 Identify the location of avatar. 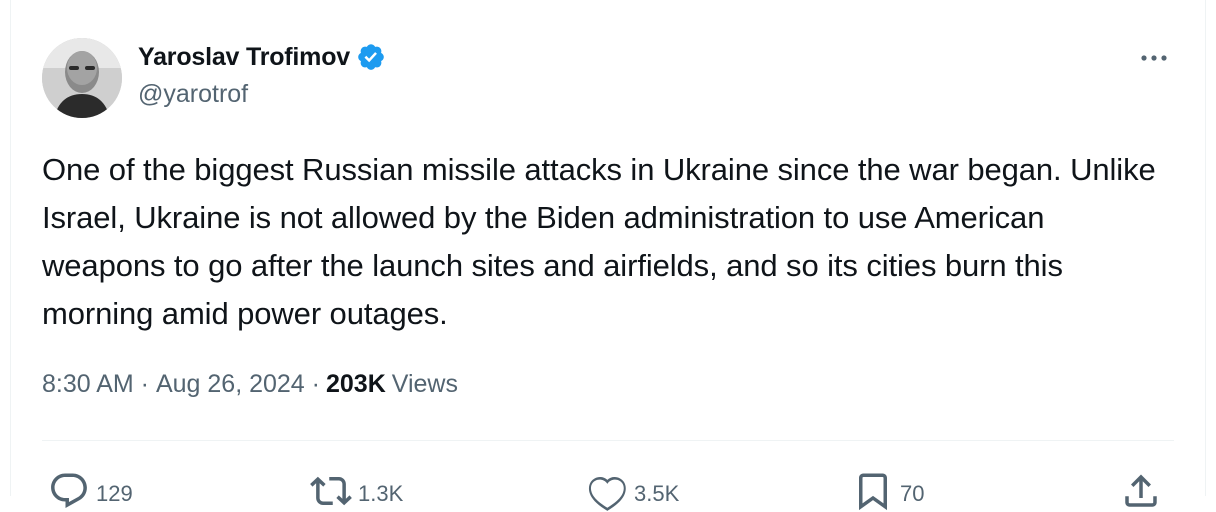
(82, 78).